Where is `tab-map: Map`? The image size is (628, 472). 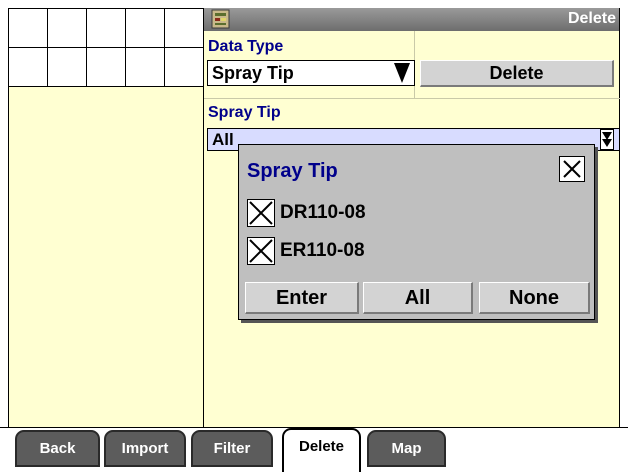
tab-map: Map is located at coordinates (406, 448).